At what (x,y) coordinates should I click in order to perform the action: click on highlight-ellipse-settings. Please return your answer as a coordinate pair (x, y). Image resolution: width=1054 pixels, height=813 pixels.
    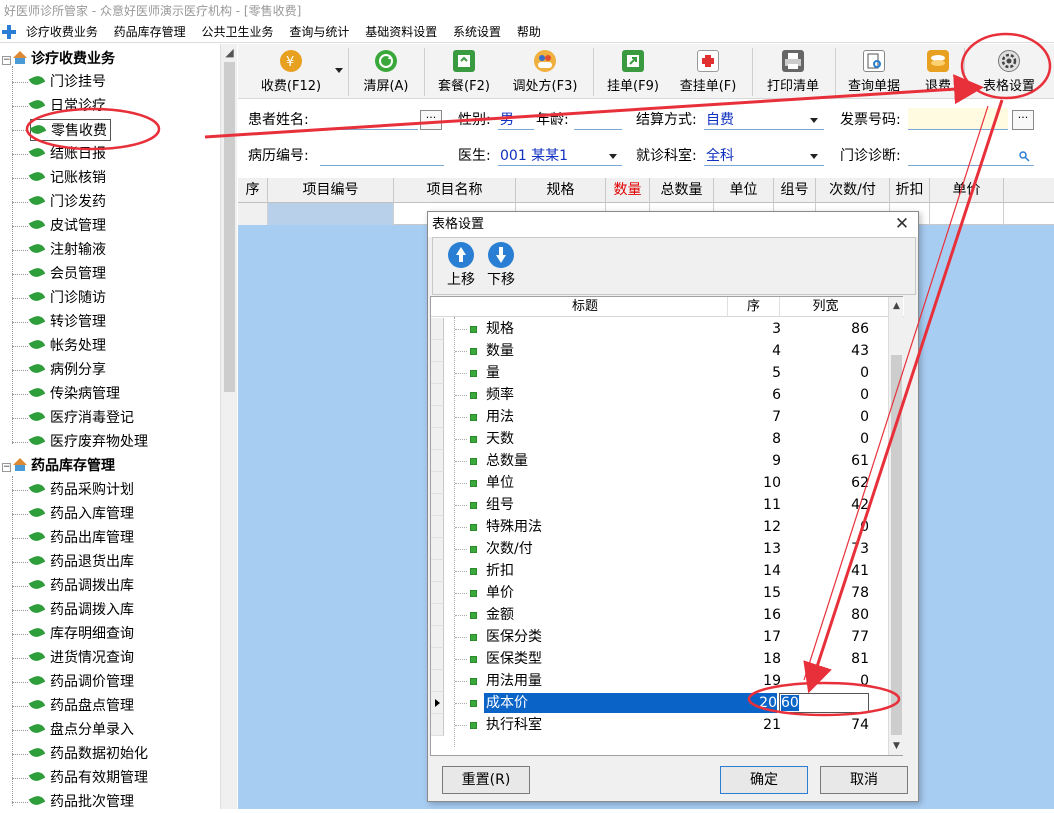
    Looking at the image, I should click on (1006, 66).